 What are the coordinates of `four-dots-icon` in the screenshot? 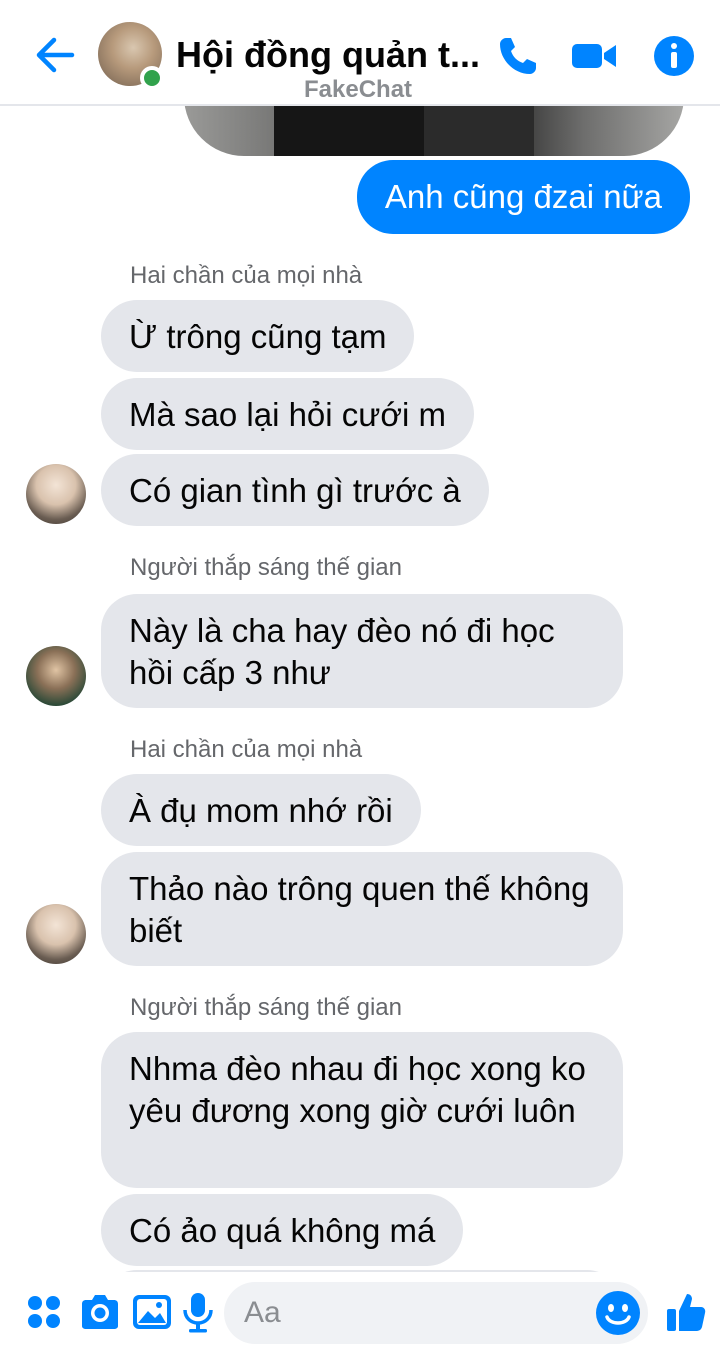 It's located at (44, 1312).